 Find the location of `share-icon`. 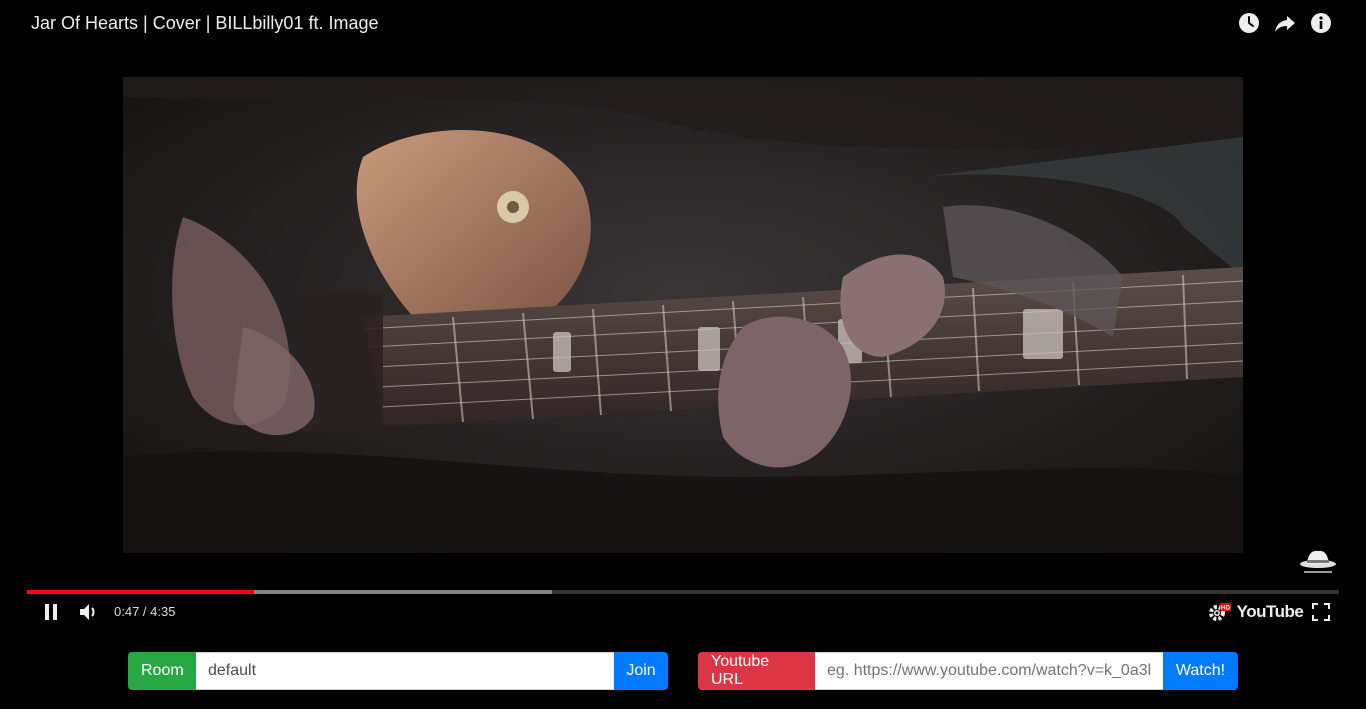

share-icon is located at coordinates (1285, 23).